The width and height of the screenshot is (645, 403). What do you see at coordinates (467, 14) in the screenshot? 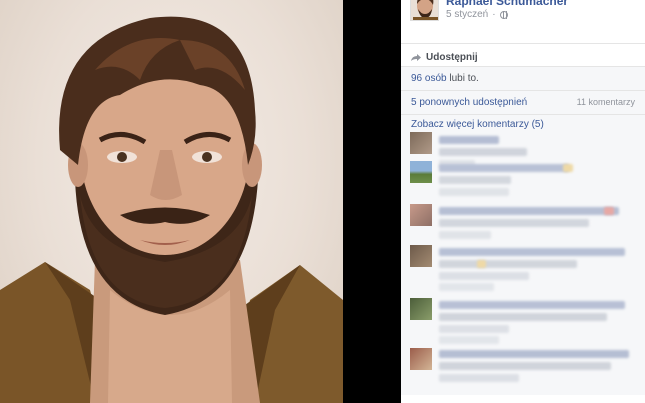
I see `post-date: 5 styczeń` at bounding box center [467, 14].